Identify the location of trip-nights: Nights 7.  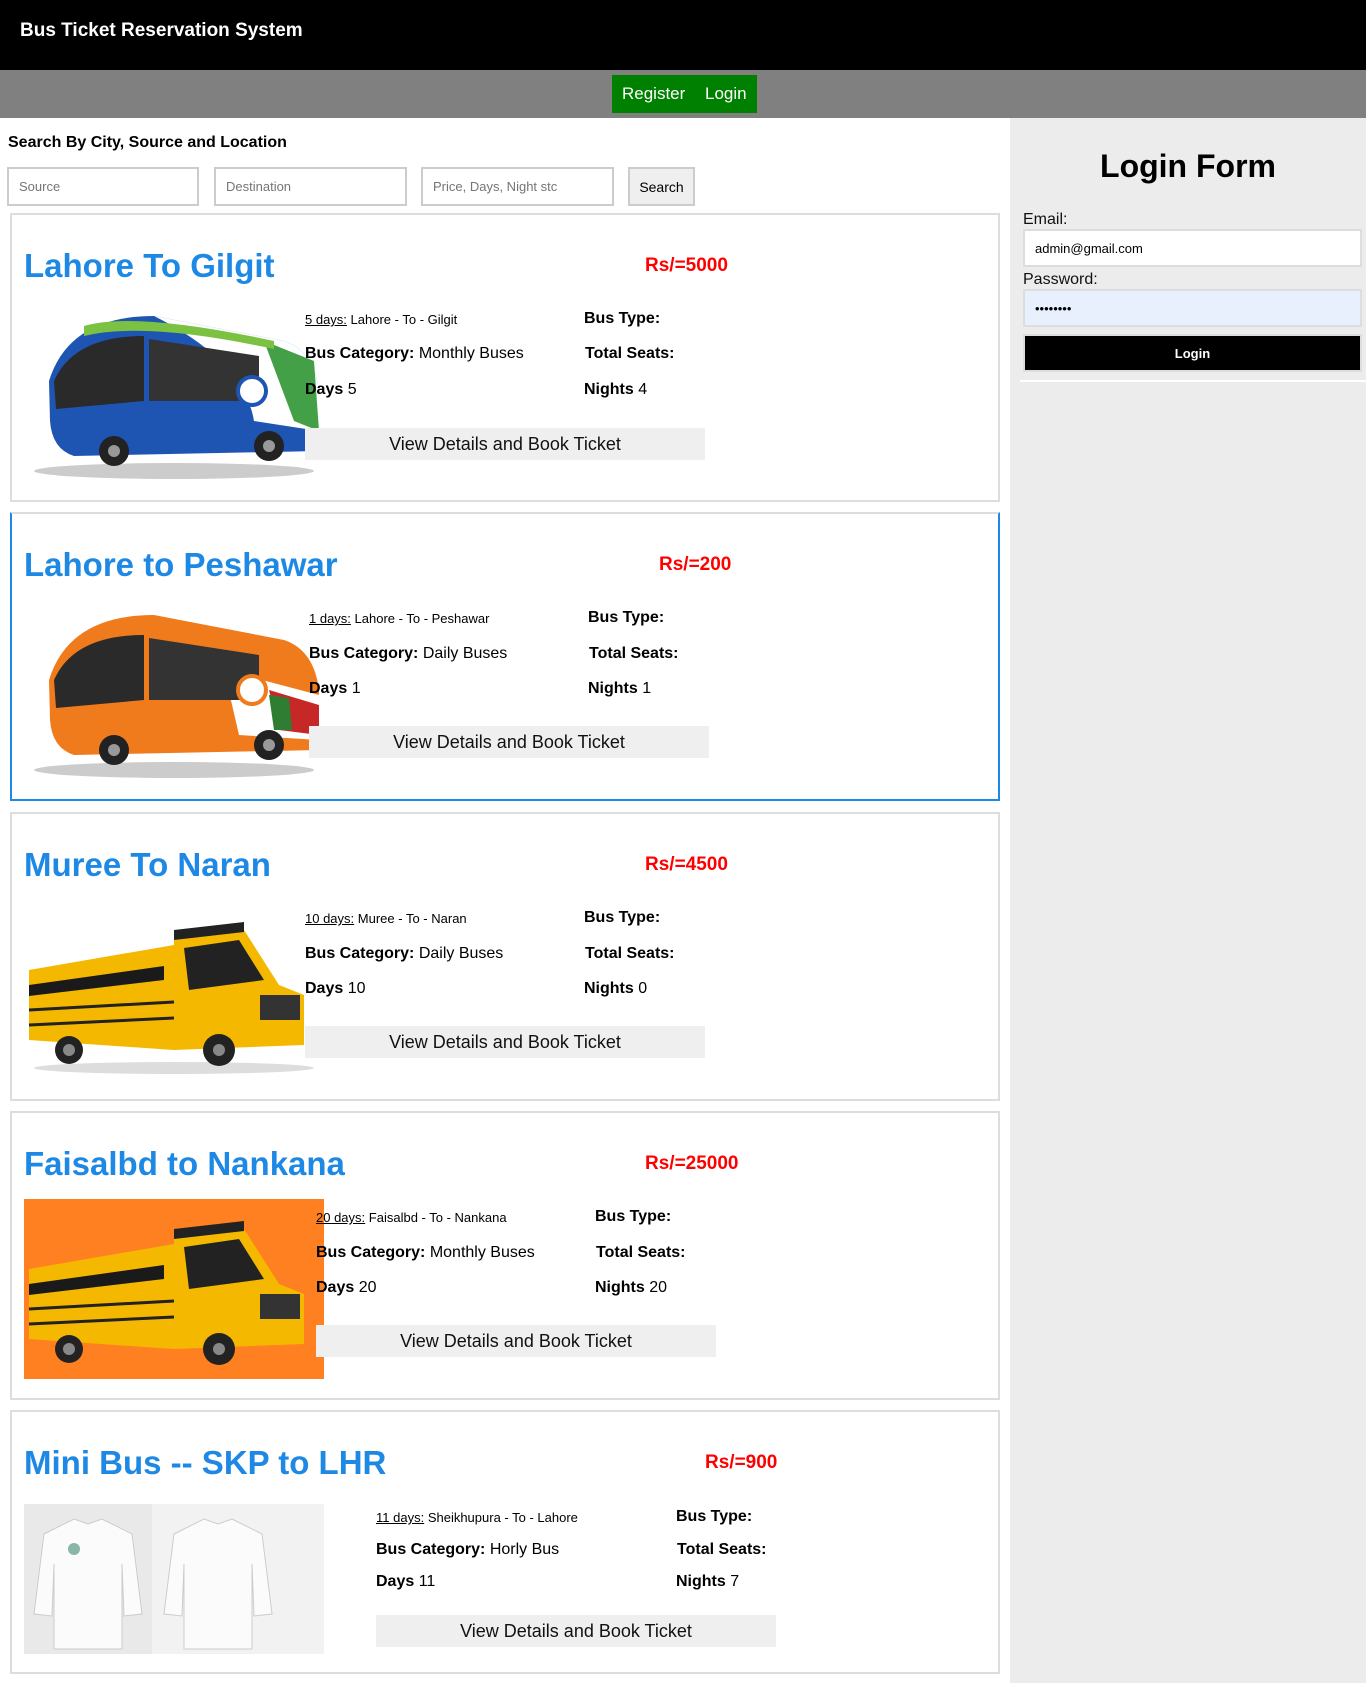
(707, 1582).